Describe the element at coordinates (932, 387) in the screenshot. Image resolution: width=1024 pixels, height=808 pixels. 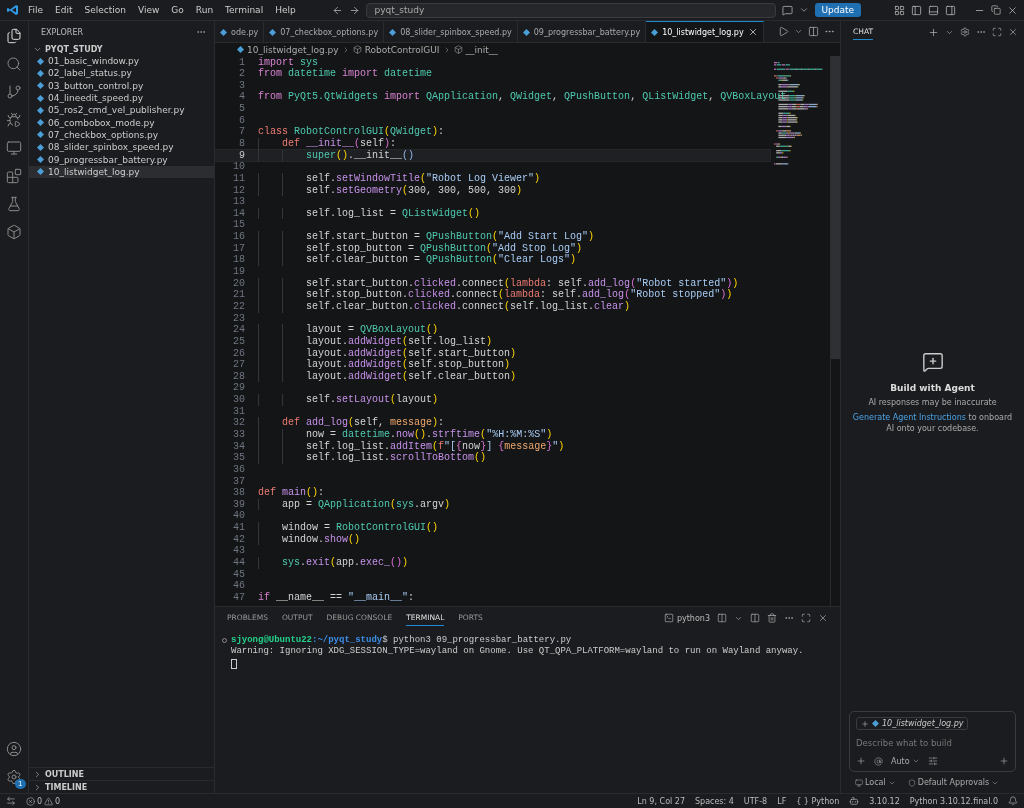
I see `chat-heading: Build with Agent` at that location.